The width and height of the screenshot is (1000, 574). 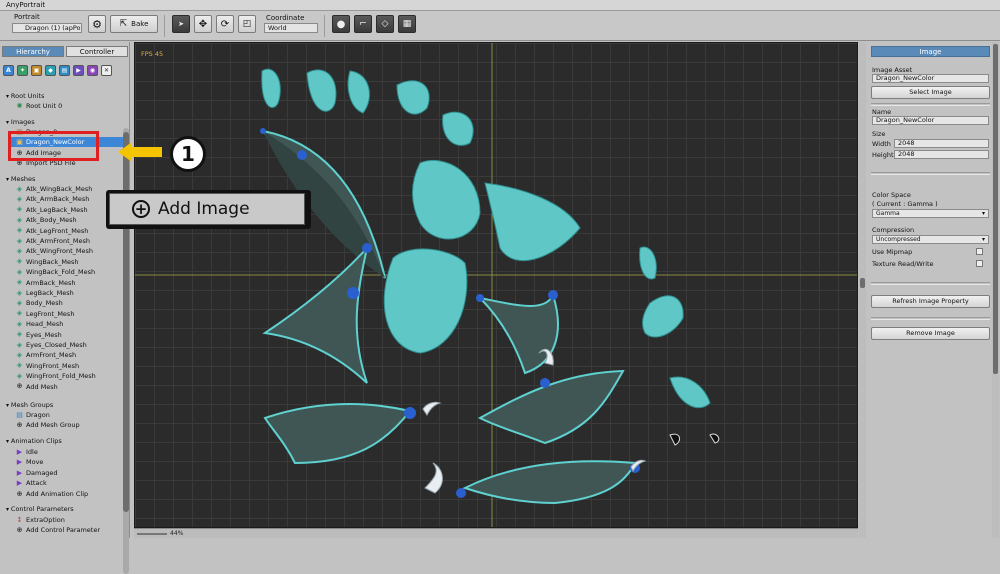 I want to click on list-item: ◈ Body_Mesh, so click(x=39, y=303).